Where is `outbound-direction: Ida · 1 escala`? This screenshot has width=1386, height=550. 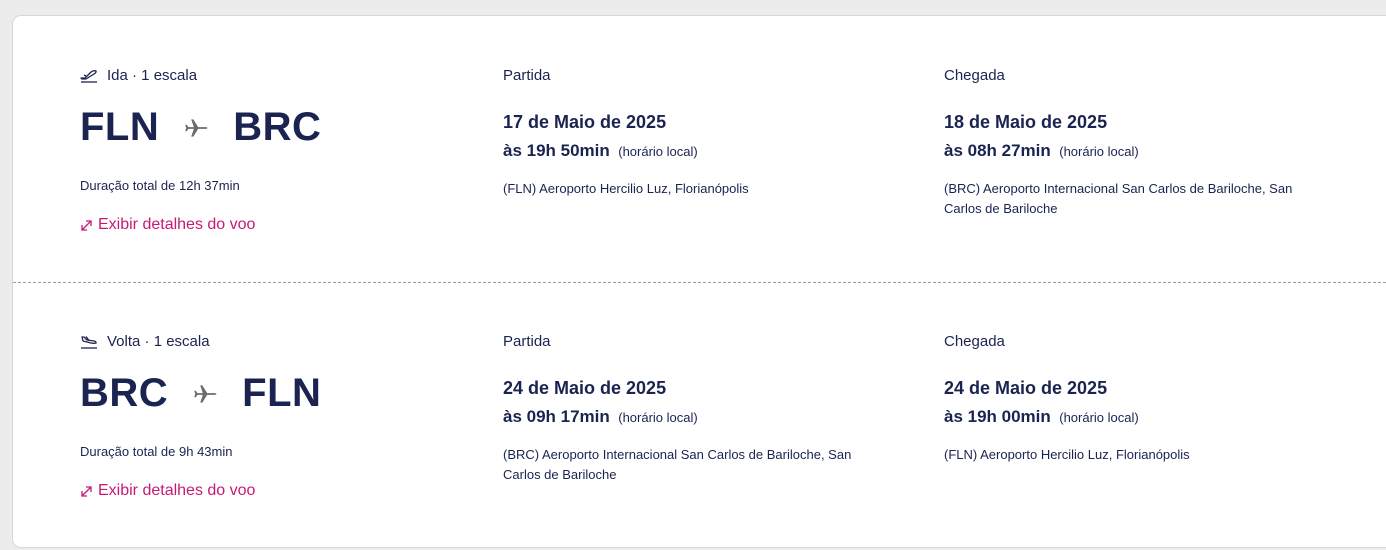 outbound-direction: Ida · 1 escala is located at coordinates (138, 75).